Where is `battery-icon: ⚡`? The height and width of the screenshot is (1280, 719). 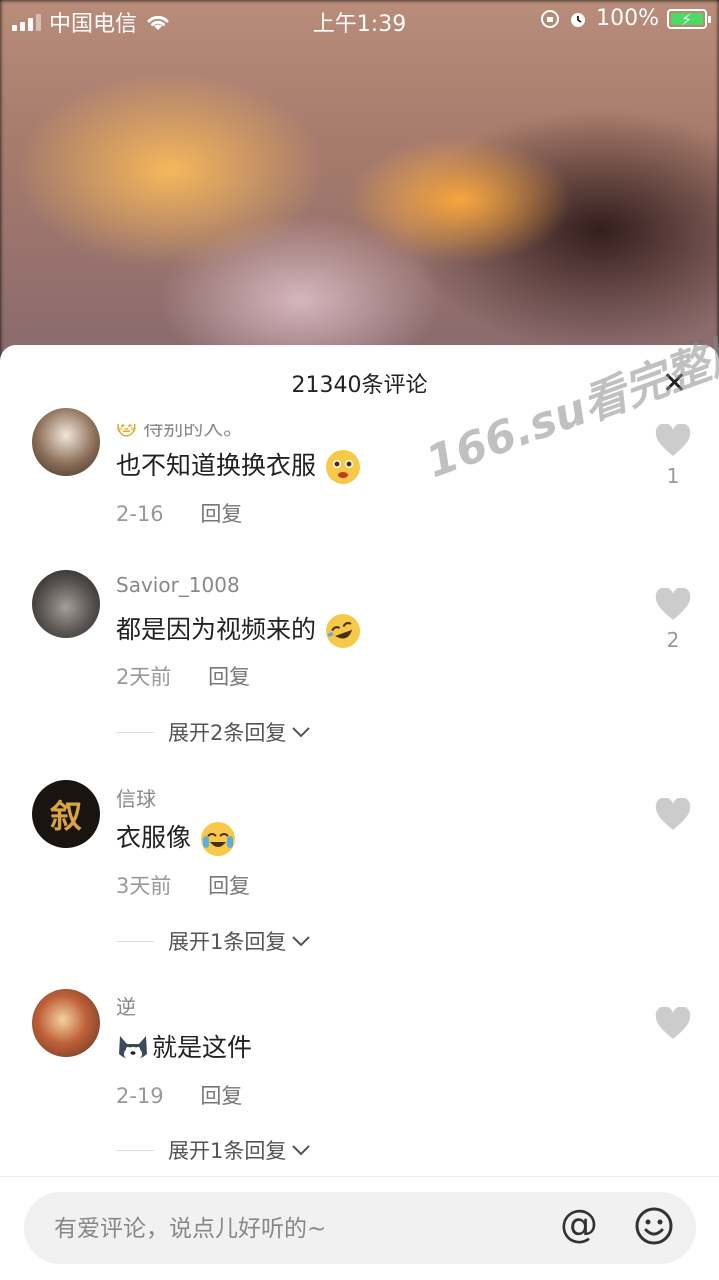
battery-icon: ⚡ is located at coordinates (689, 18).